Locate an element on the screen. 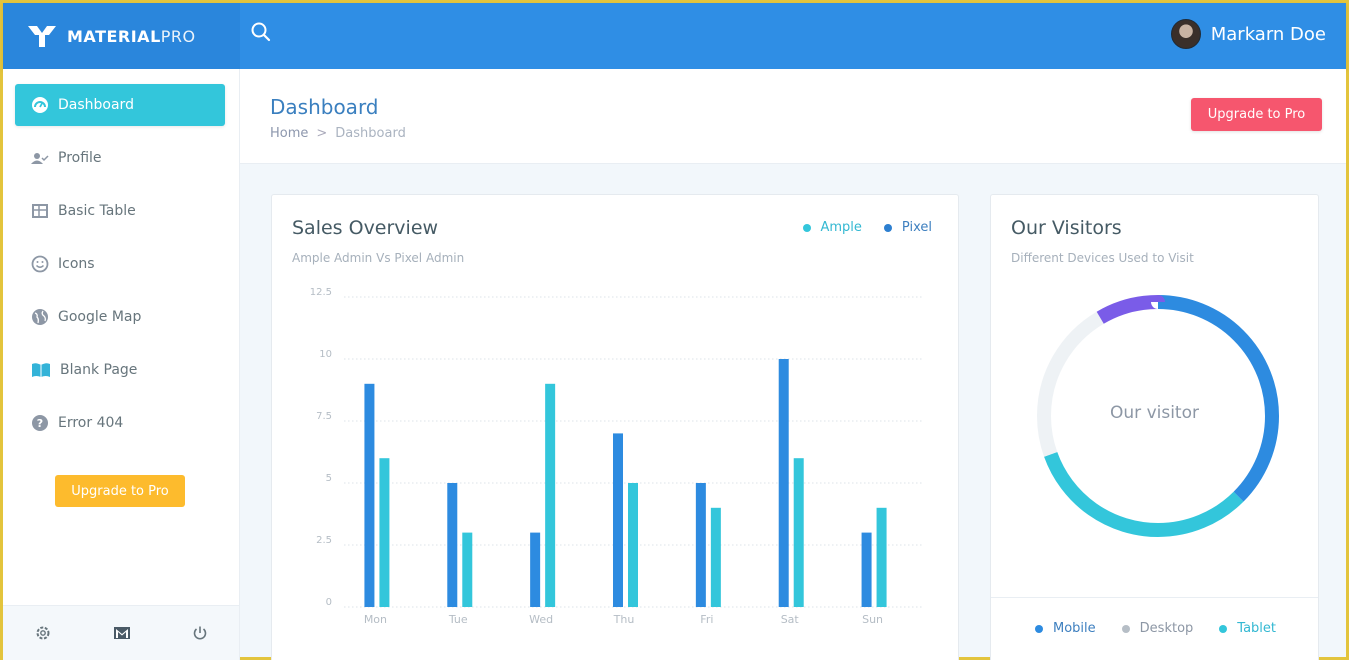 The width and height of the screenshot is (1349, 660). sidebar-upgrade-button: Upgrade to Pro is located at coordinates (120, 491).